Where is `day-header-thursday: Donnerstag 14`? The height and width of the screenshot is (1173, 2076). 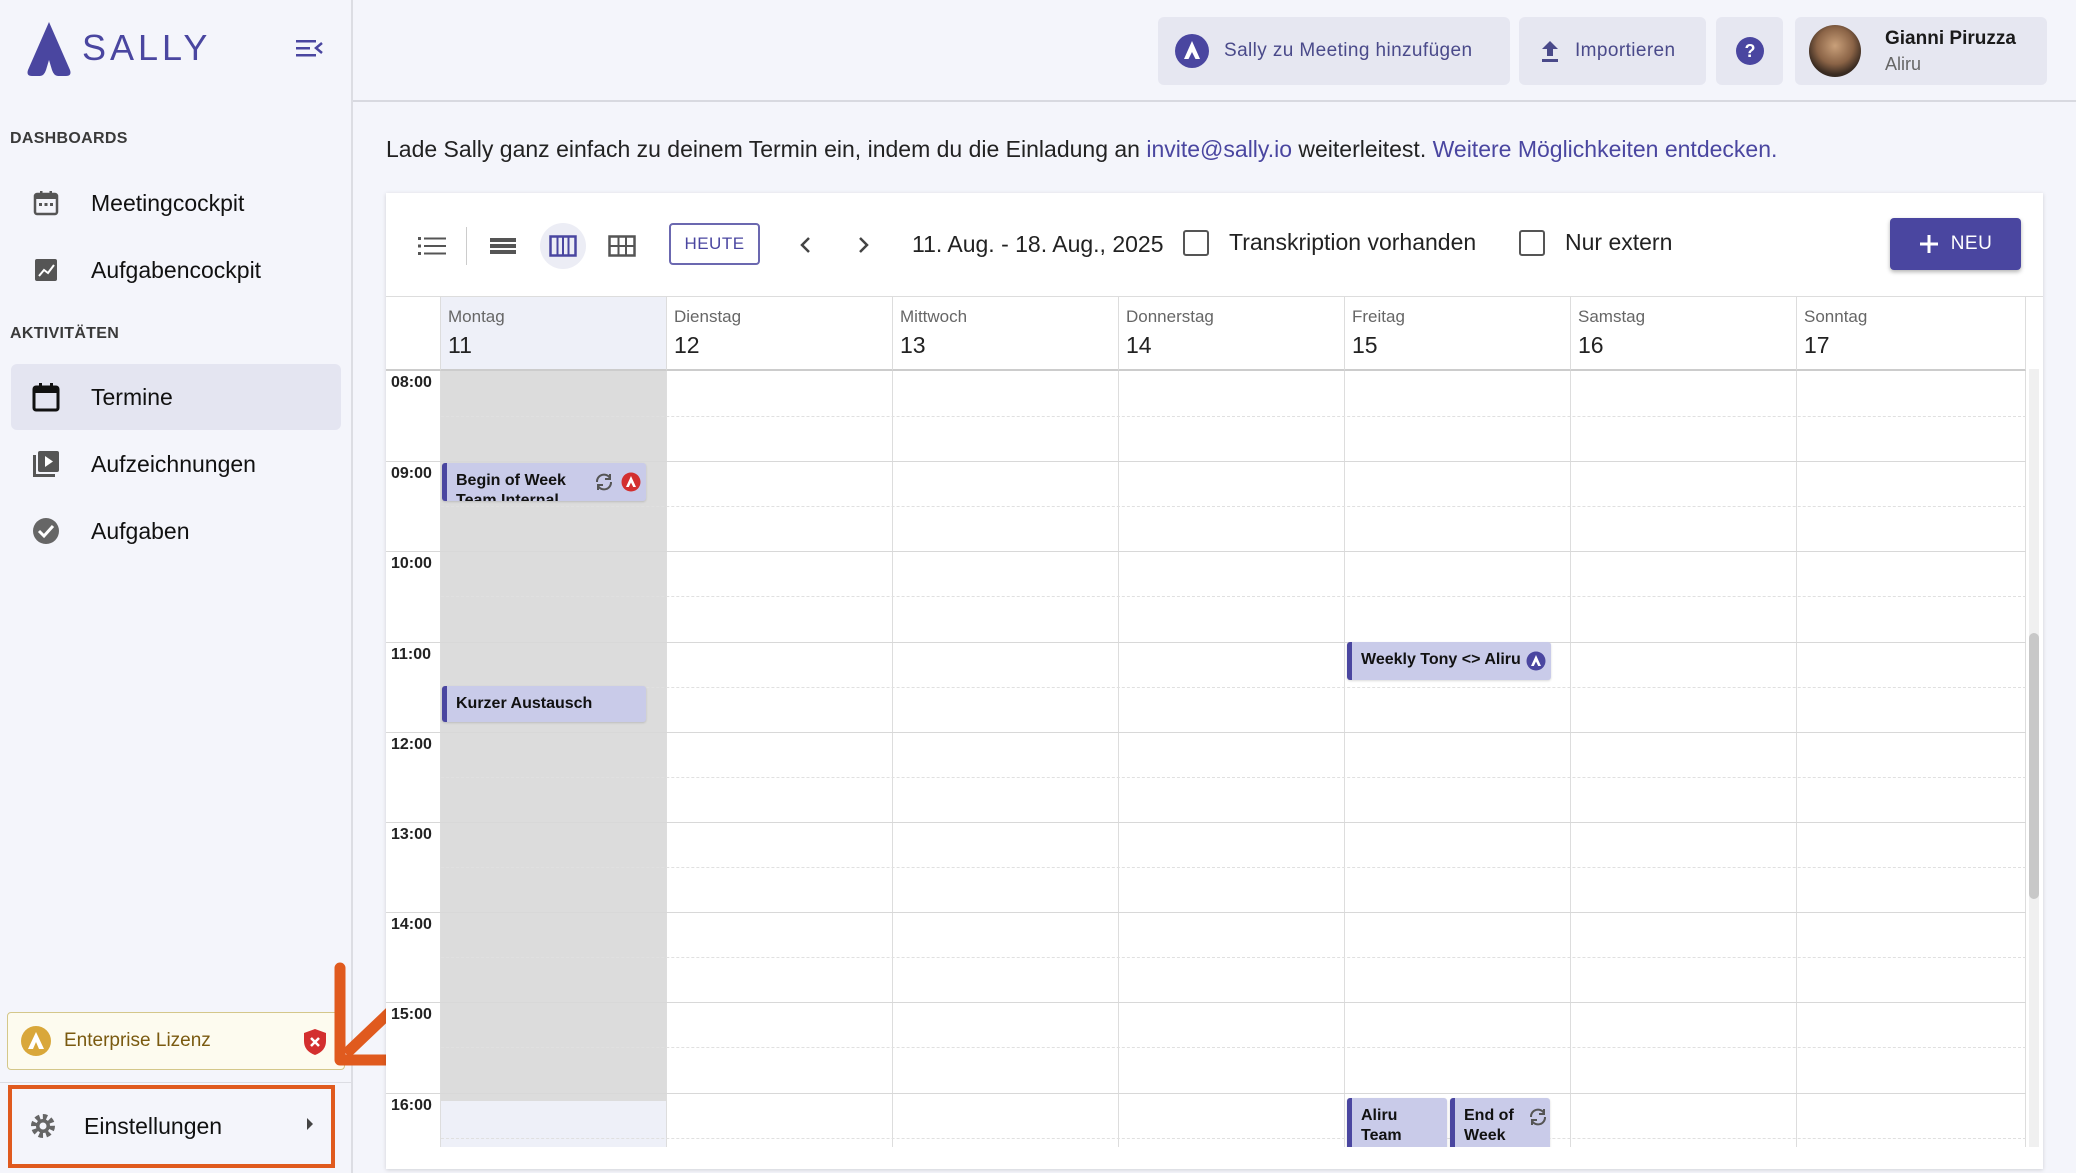
day-header-thursday: Donnerstag 14 is located at coordinates (1232, 334).